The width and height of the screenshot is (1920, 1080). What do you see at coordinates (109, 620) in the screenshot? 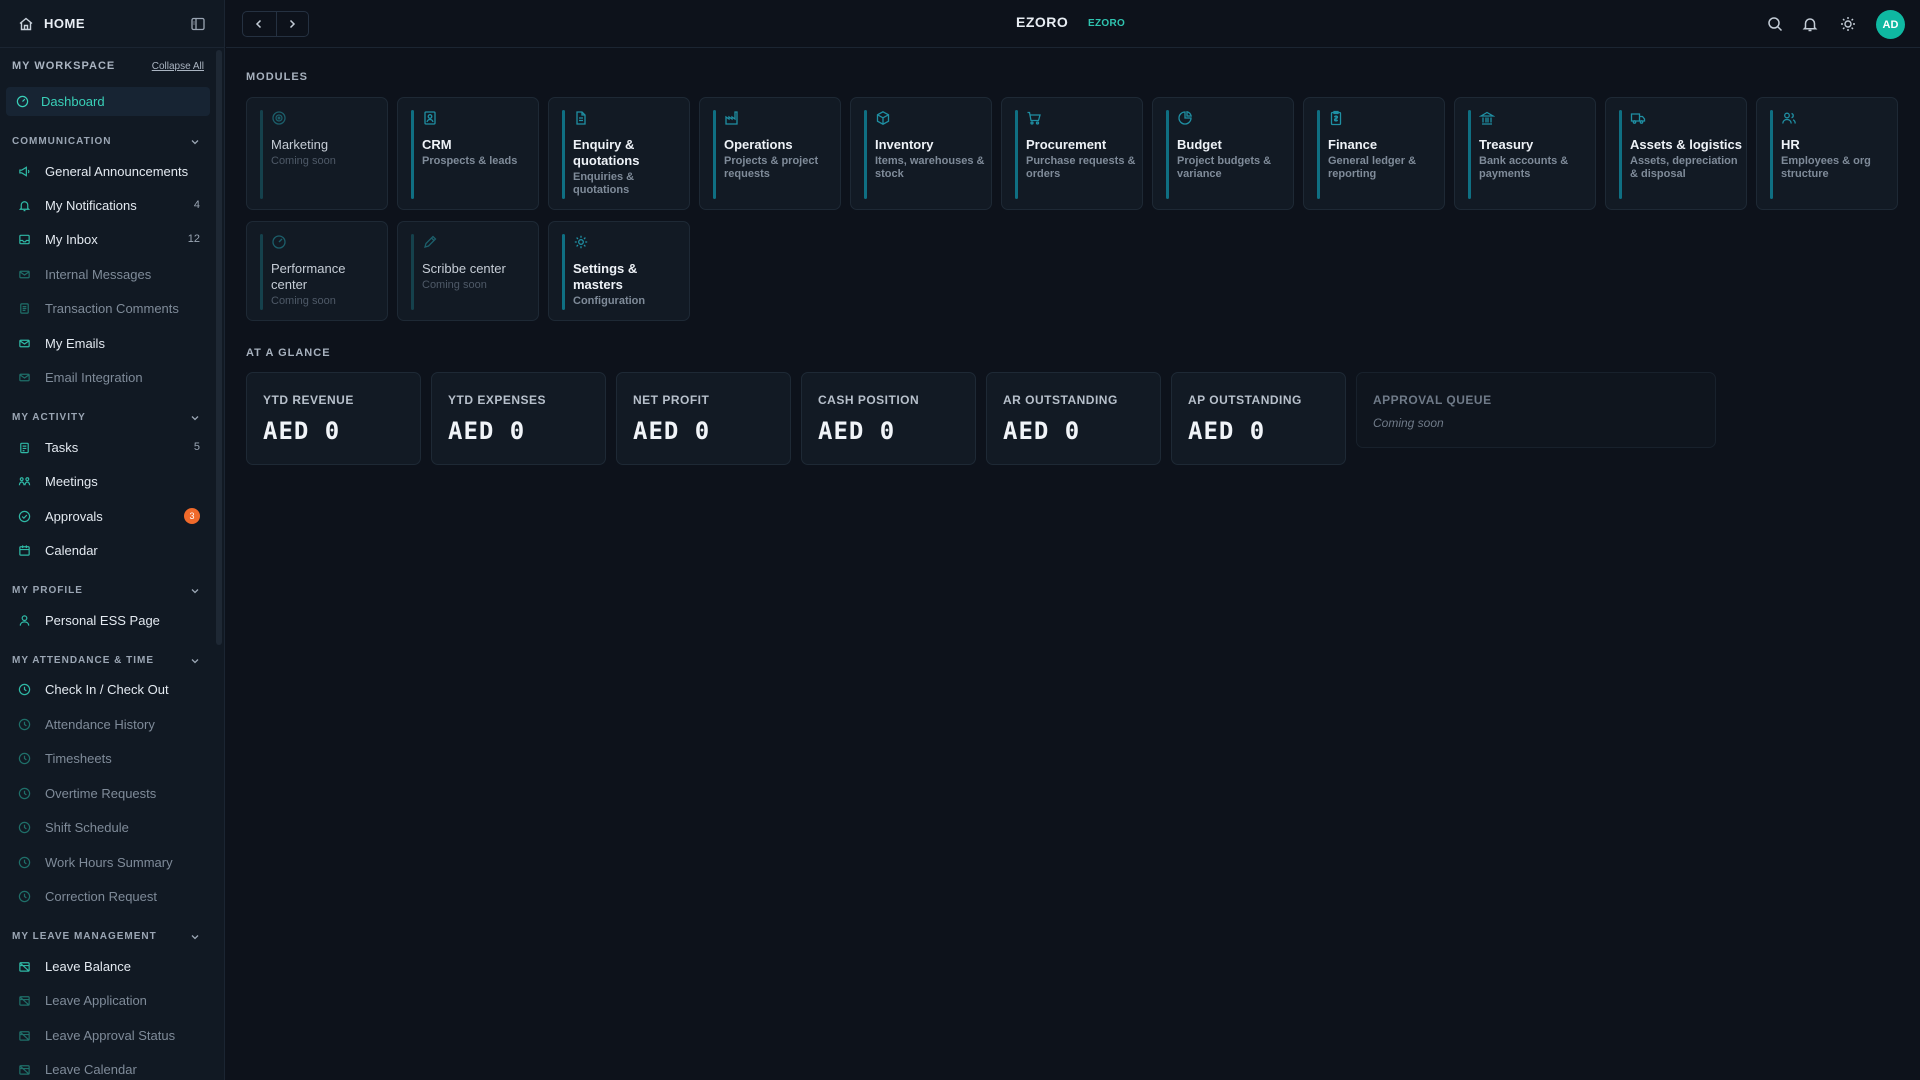
I see `sidebar-item-ess: Personal ESS Page` at bounding box center [109, 620].